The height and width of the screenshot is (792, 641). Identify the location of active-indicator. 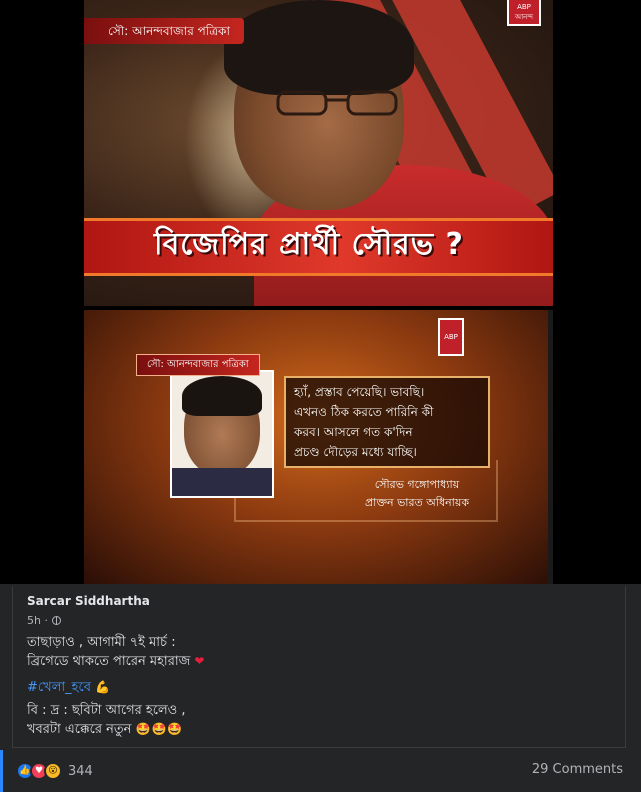
(1, 771).